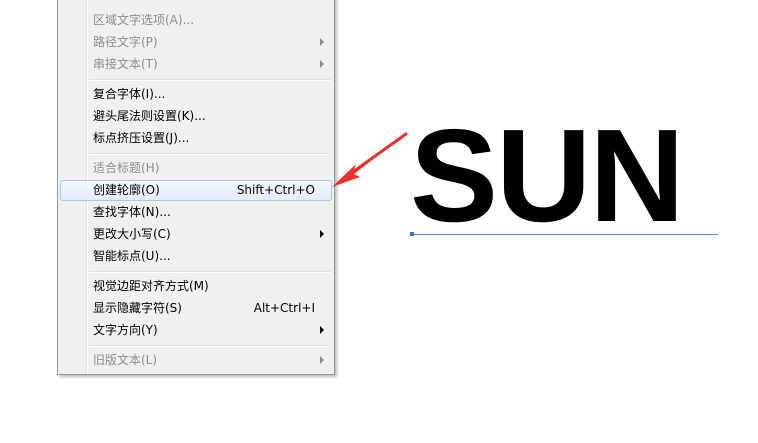 The height and width of the screenshot is (443, 758). Describe the element at coordinates (137, 308) in the screenshot. I see `menu-item-label: 显示隐藏字符(S)` at that location.